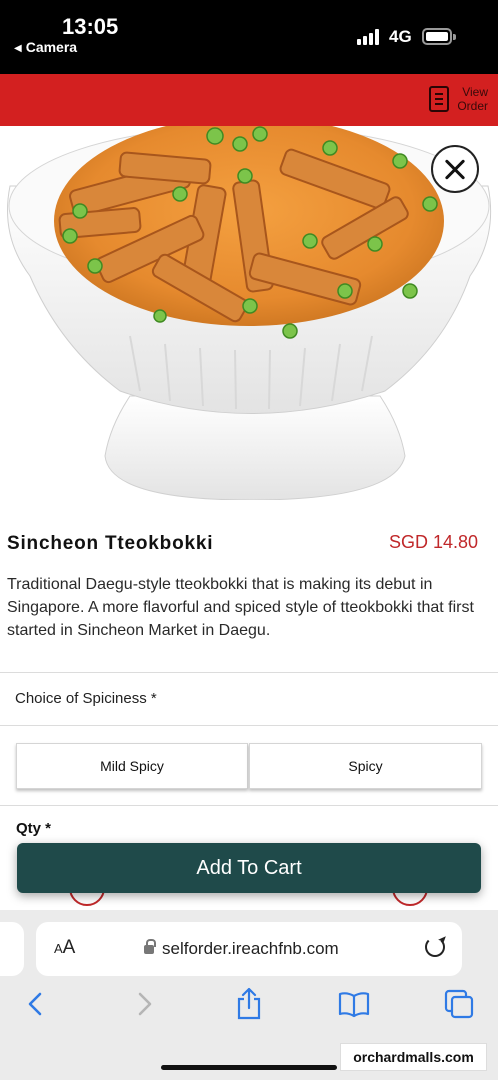  What do you see at coordinates (249, 100) in the screenshot?
I see `app-header: View Order` at bounding box center [249, 100].